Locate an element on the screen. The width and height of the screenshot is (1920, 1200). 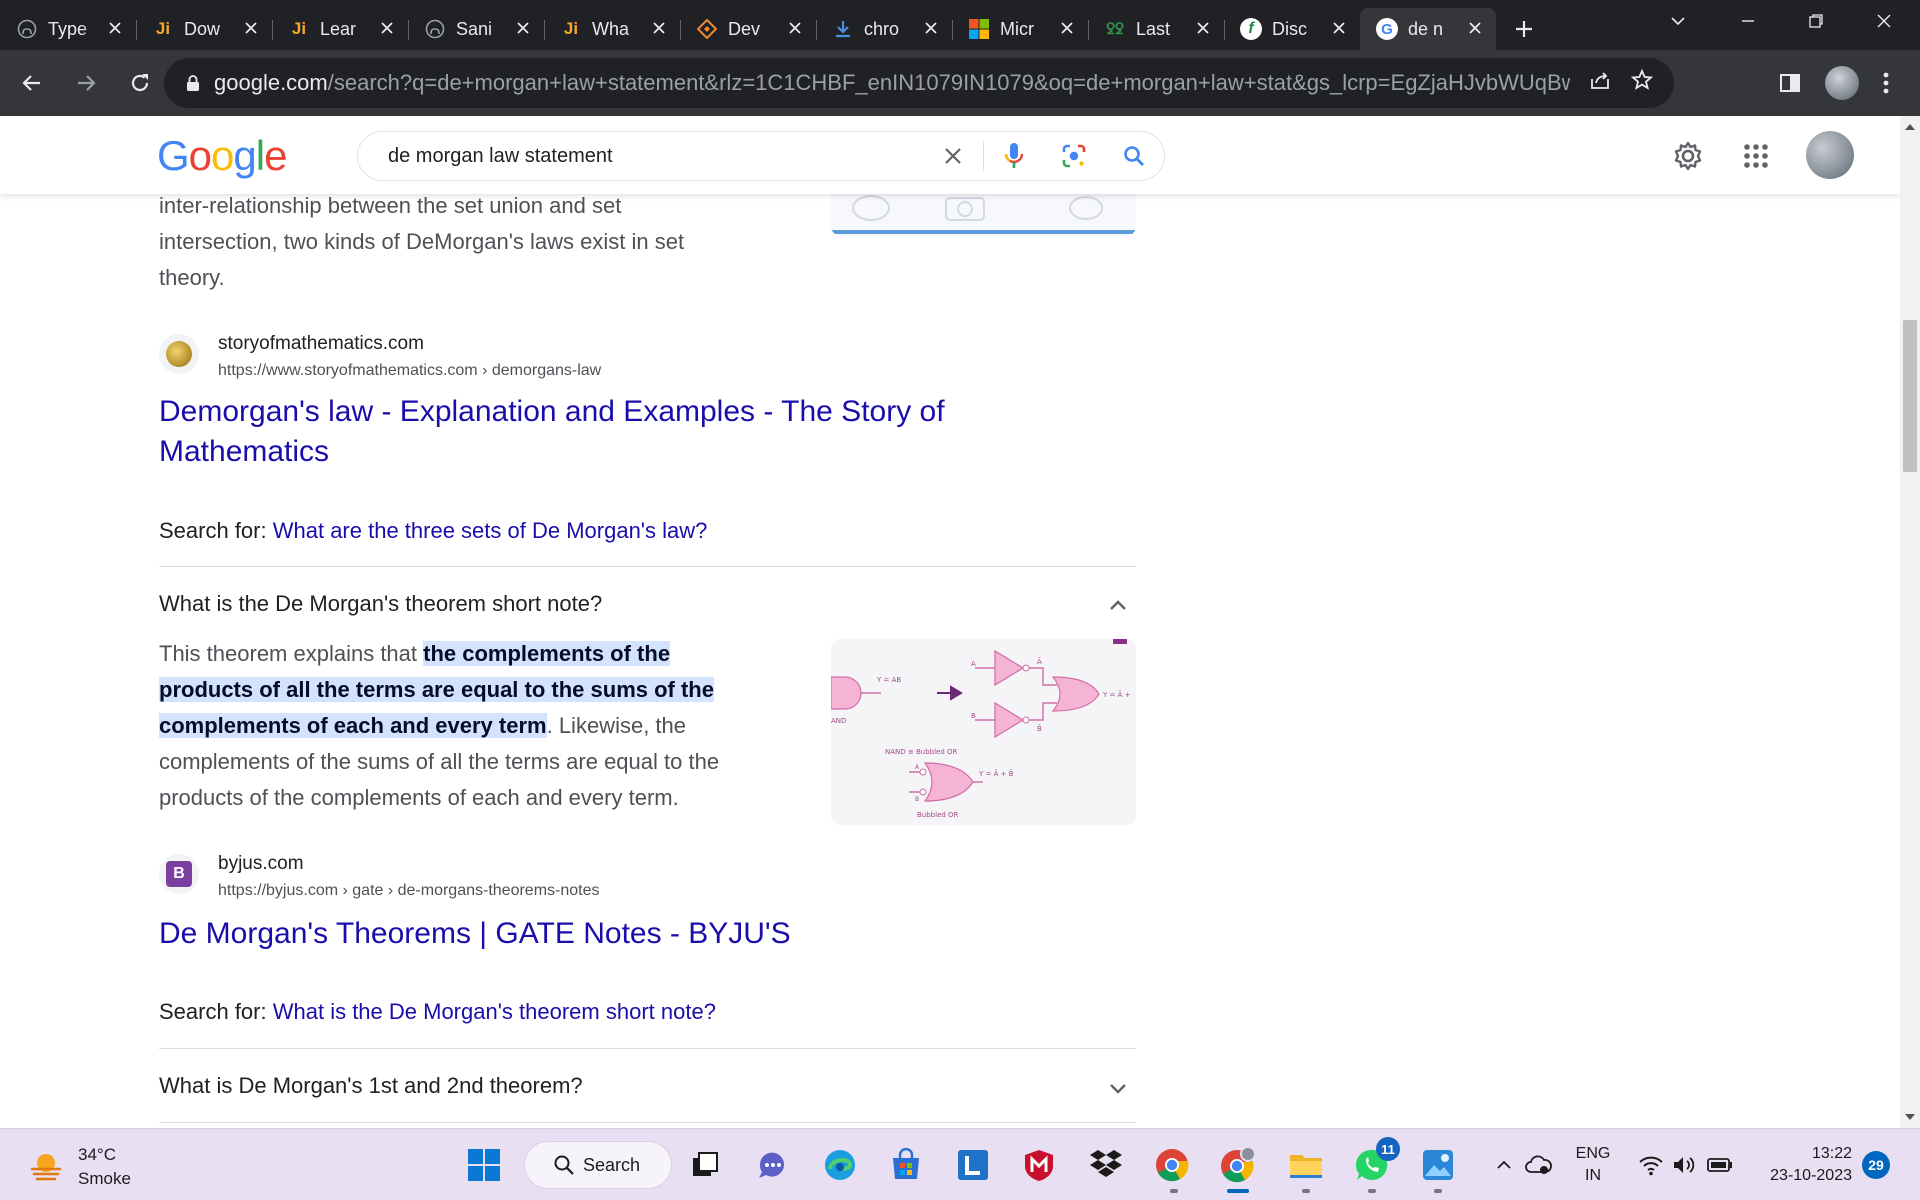
browser-tab: Ji Lear is located at coordinates (340, 29).